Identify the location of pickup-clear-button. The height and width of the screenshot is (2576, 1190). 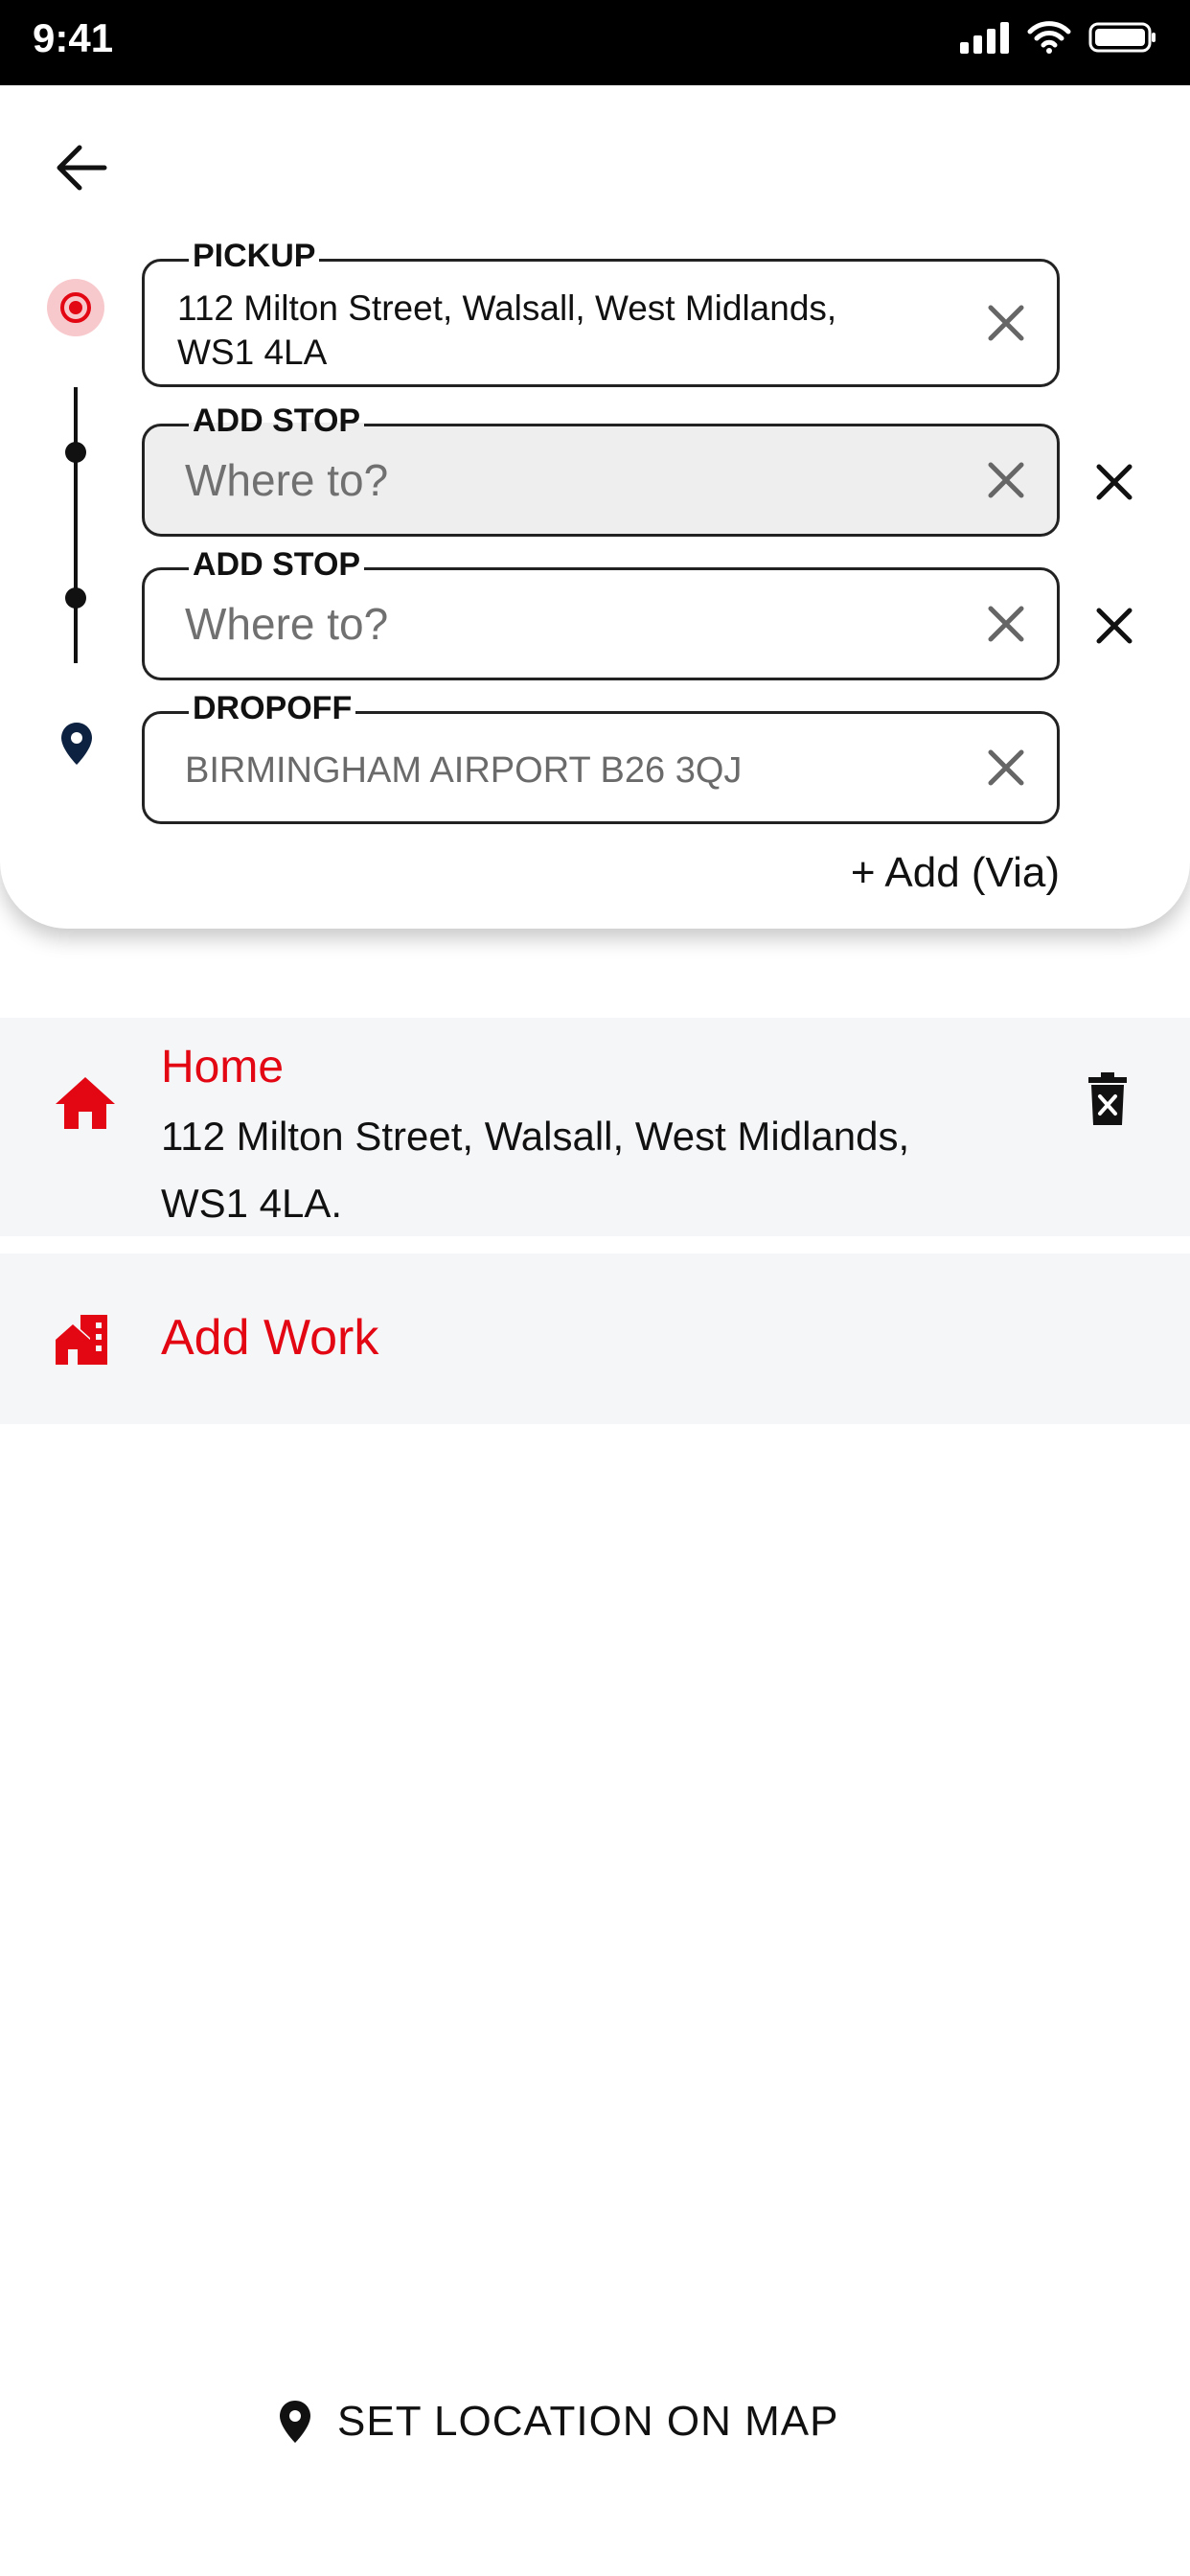
(1006, 323).